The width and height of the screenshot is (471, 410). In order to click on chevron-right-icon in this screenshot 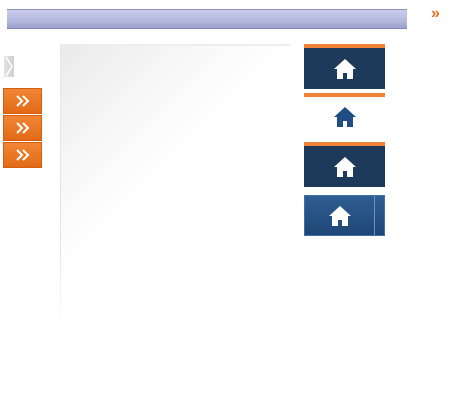, I will do `click(9, 66)`.